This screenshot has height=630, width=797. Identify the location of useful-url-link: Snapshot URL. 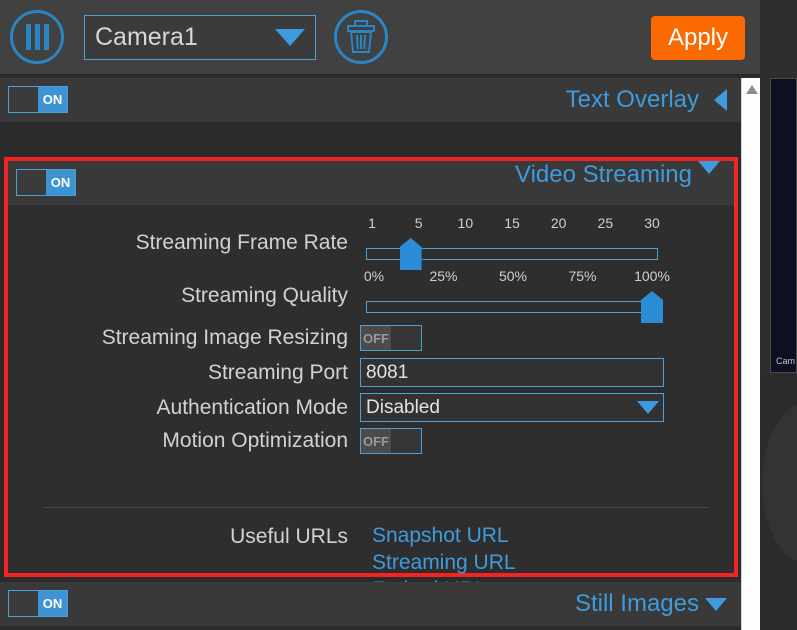
(444, 536).